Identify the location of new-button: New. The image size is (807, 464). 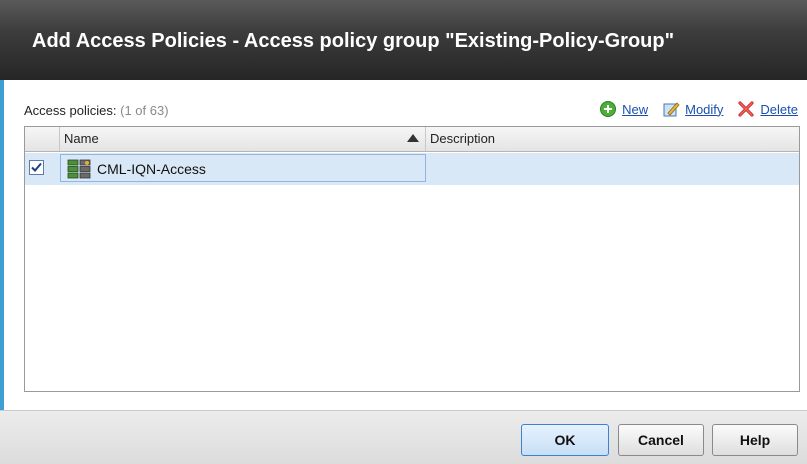
(623, 109).